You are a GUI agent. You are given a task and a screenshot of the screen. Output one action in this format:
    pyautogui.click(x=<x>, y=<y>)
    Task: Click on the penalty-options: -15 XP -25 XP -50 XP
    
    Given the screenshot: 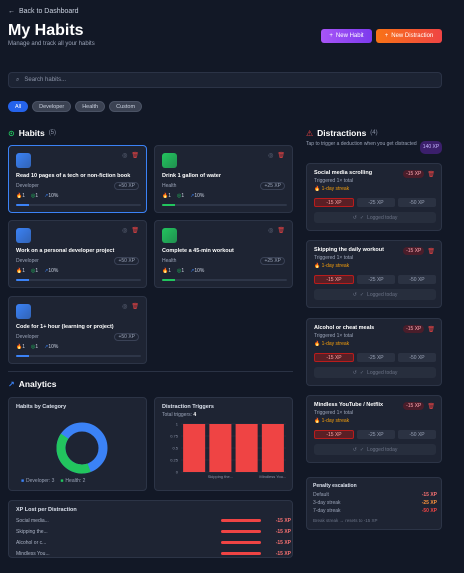 What is the action you would take?
    pyautogui.click(x=375, y=279)
    